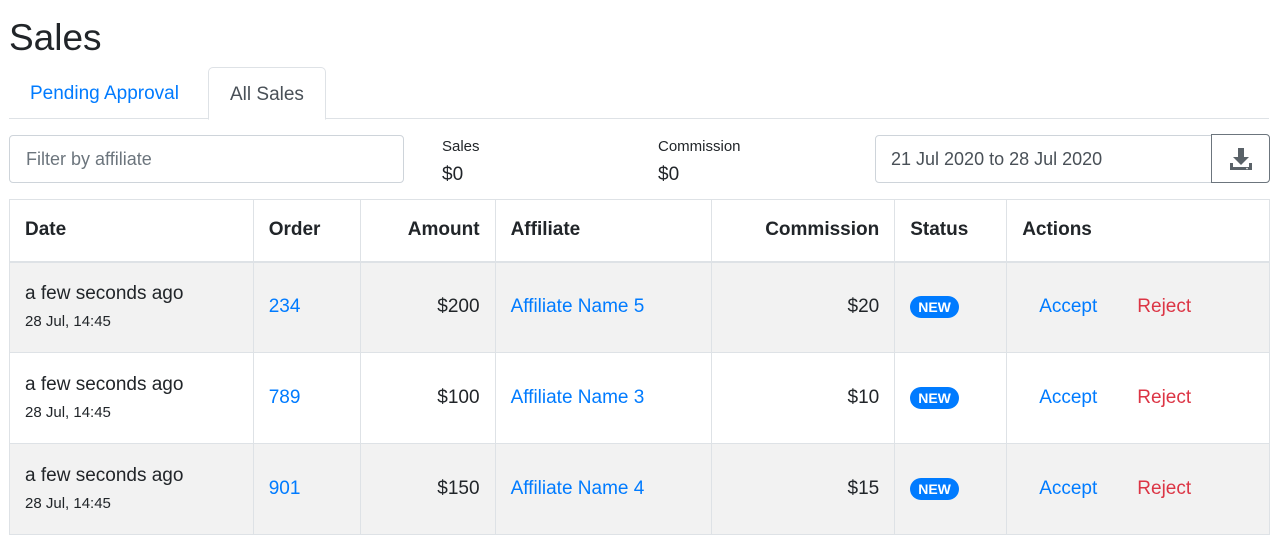  Describe the element at coordinates (578, 306) in the screenshot. I see `affiliate-link: Affiliate Name 5` at that location.